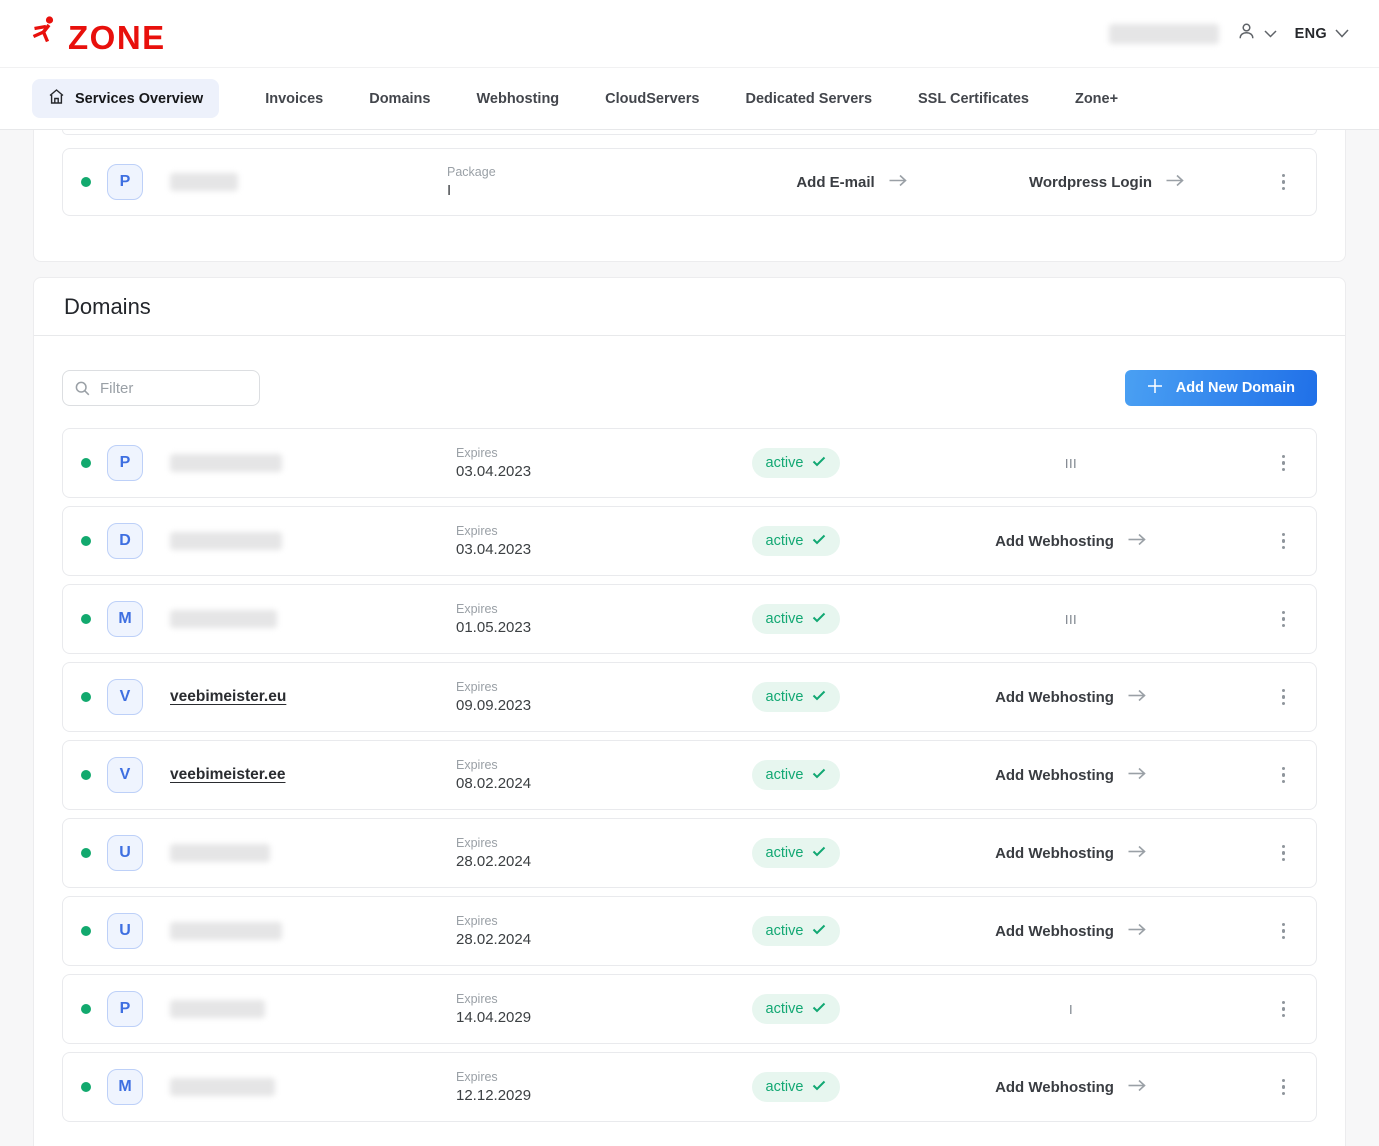 The image size is (1379, 1146). I want to click on add-email-button: Add E-mail, so click(852, 182).